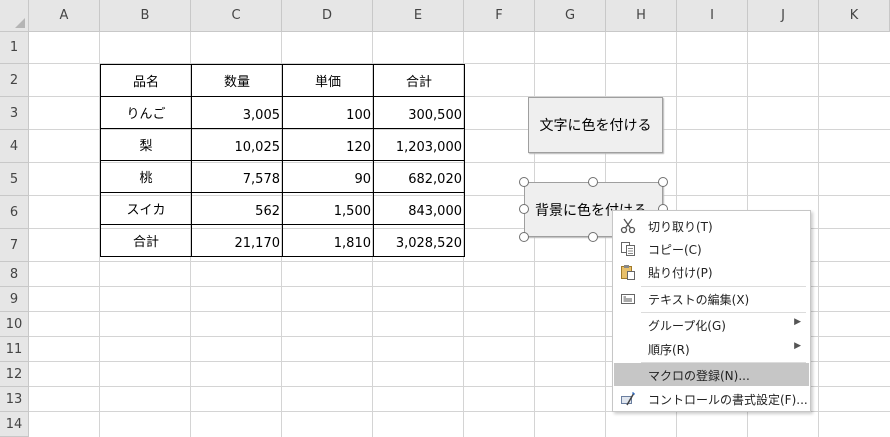 This screenshot has width=890, height=437. I want to click on column-header-f: F, so click(499, 16).